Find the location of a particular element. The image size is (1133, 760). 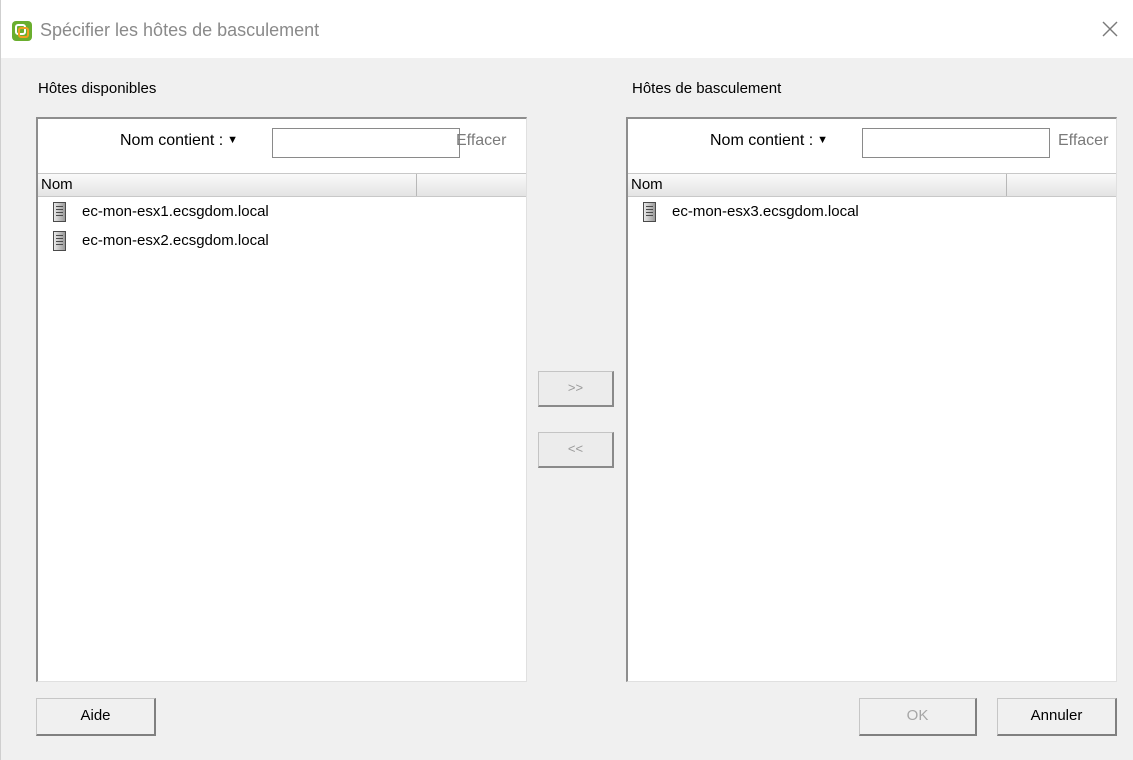

window-title: Spécifier les hôtes de basculement is located at coordinates (180, 30).